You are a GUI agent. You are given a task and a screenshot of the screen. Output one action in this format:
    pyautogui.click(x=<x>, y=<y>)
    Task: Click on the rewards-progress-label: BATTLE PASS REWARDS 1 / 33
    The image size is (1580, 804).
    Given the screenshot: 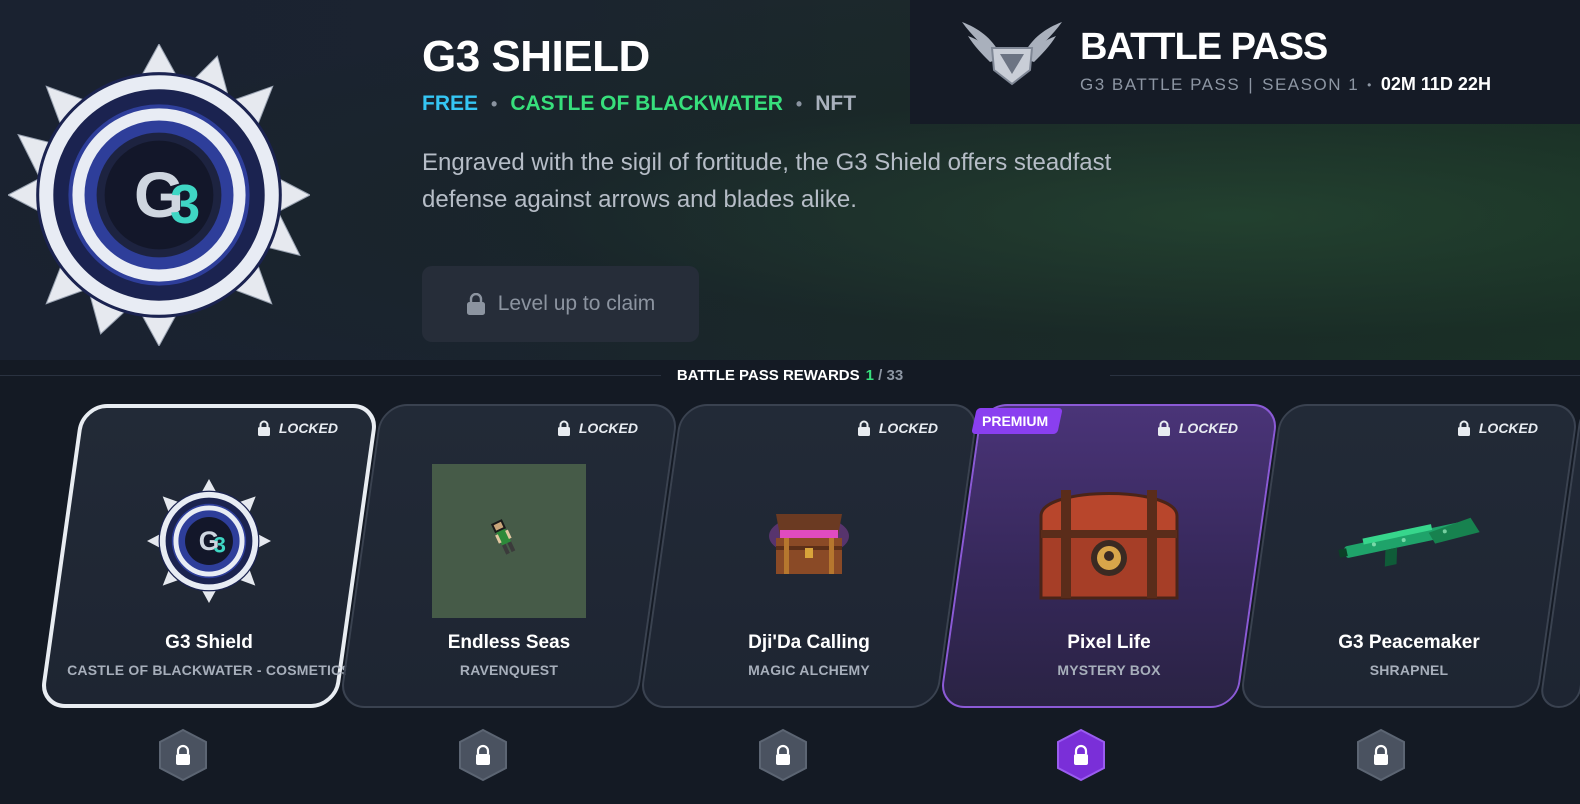 What is the action you would take?
    pyautogui.click(x=790, y=375)
    